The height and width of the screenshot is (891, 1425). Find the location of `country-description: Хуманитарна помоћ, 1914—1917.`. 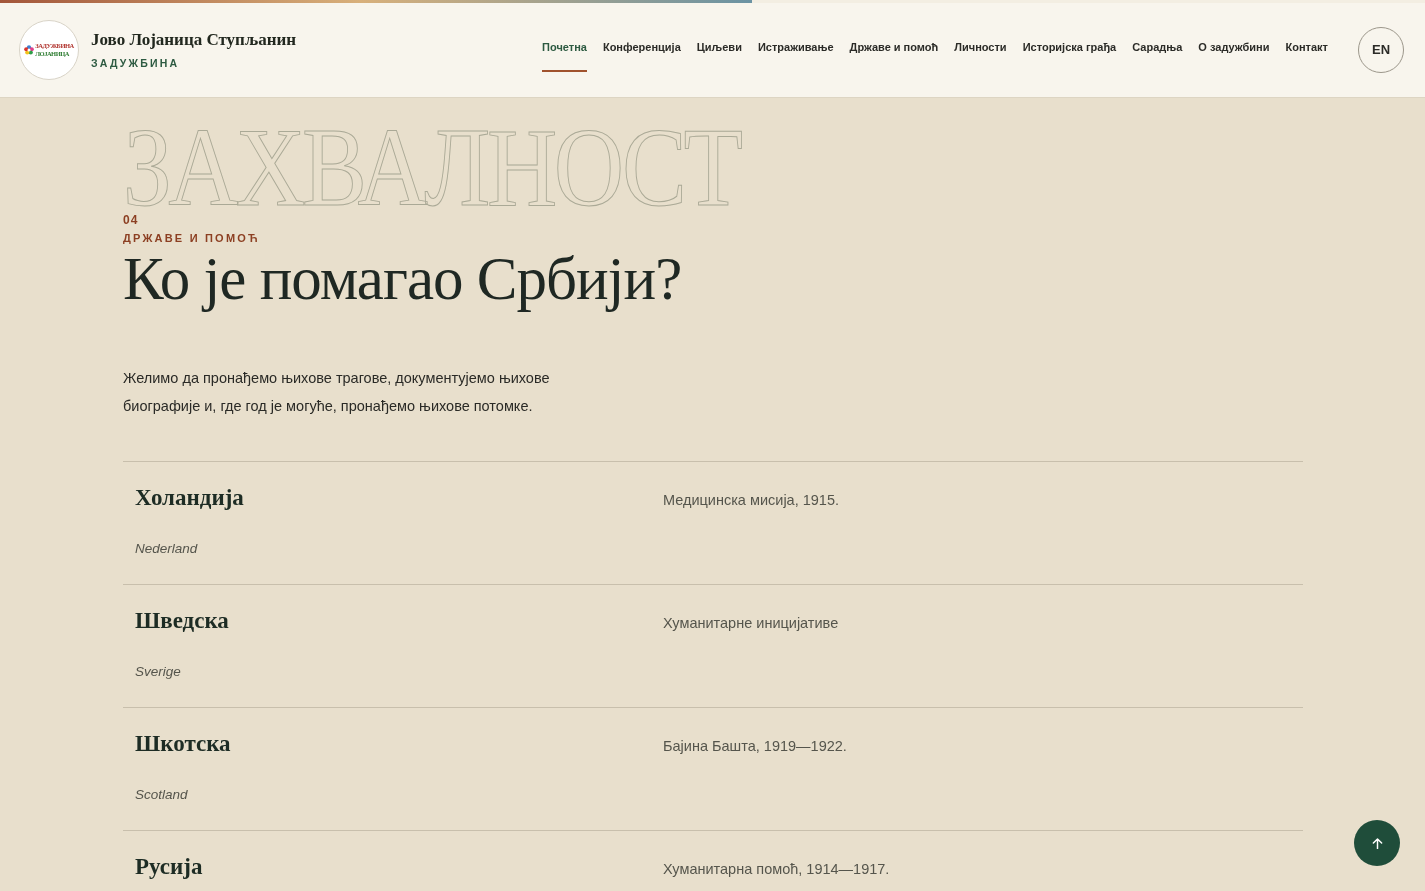

country-description: Хуманитарна помоћ, 1914—1917. is located at coordinates (776, 869).